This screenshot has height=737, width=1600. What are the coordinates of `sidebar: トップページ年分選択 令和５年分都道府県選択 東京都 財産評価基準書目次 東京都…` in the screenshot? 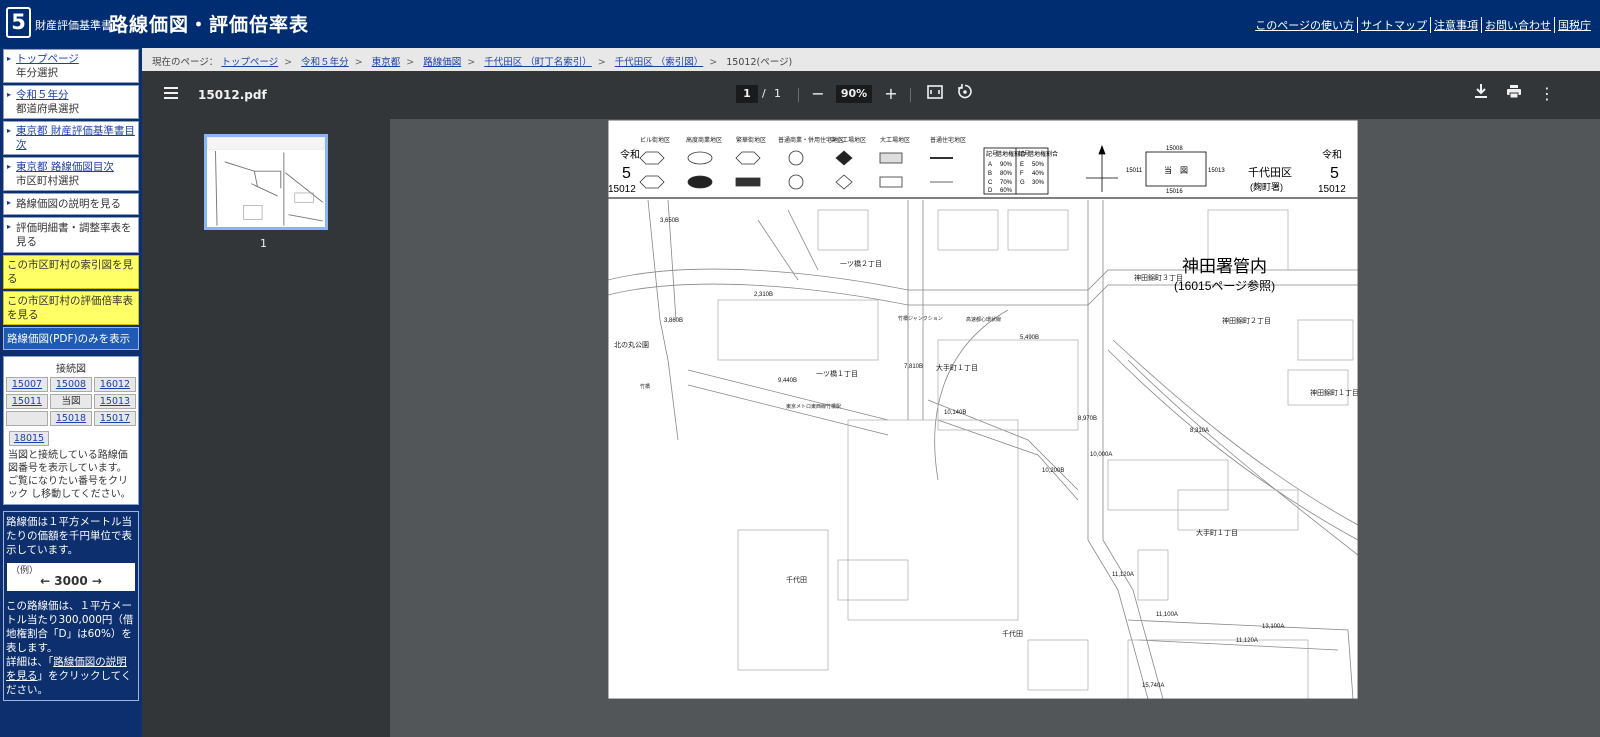 It's located at (71, 392).